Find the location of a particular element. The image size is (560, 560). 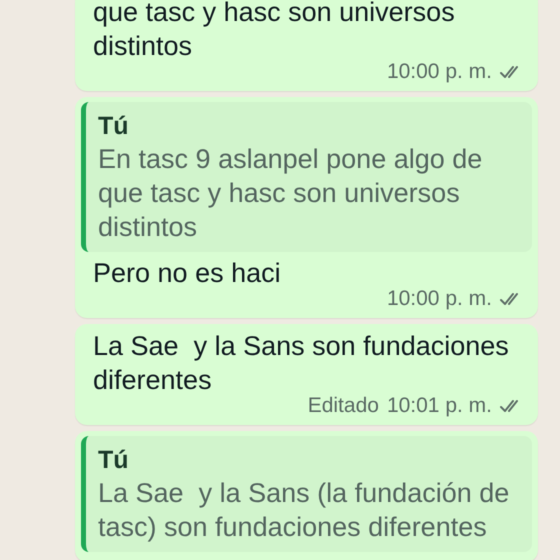

quote-text: En tasc 9 aslanpel pone algo de que tasc y hasc son universos distintos is located at coordinates (291, 193).